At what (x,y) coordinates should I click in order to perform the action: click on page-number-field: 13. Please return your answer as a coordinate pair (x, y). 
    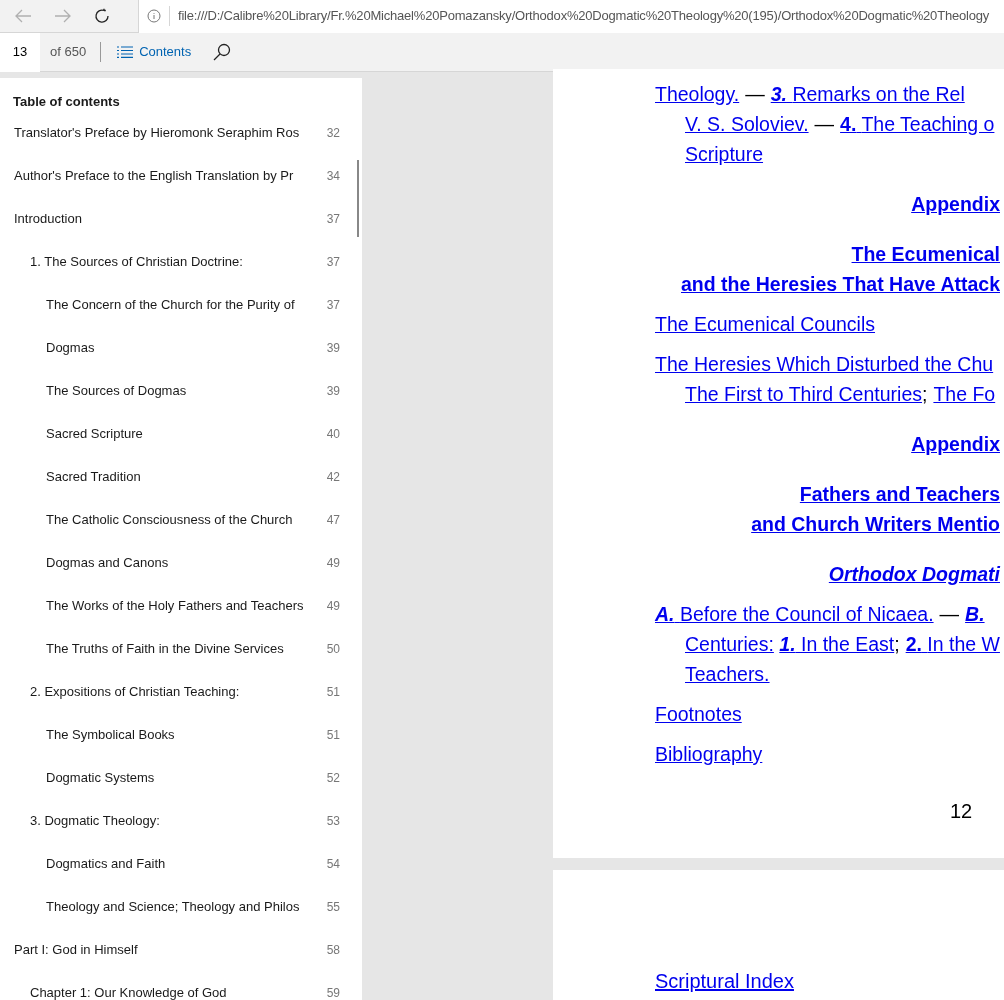
    Looking at the image, I should click on (20, 52).